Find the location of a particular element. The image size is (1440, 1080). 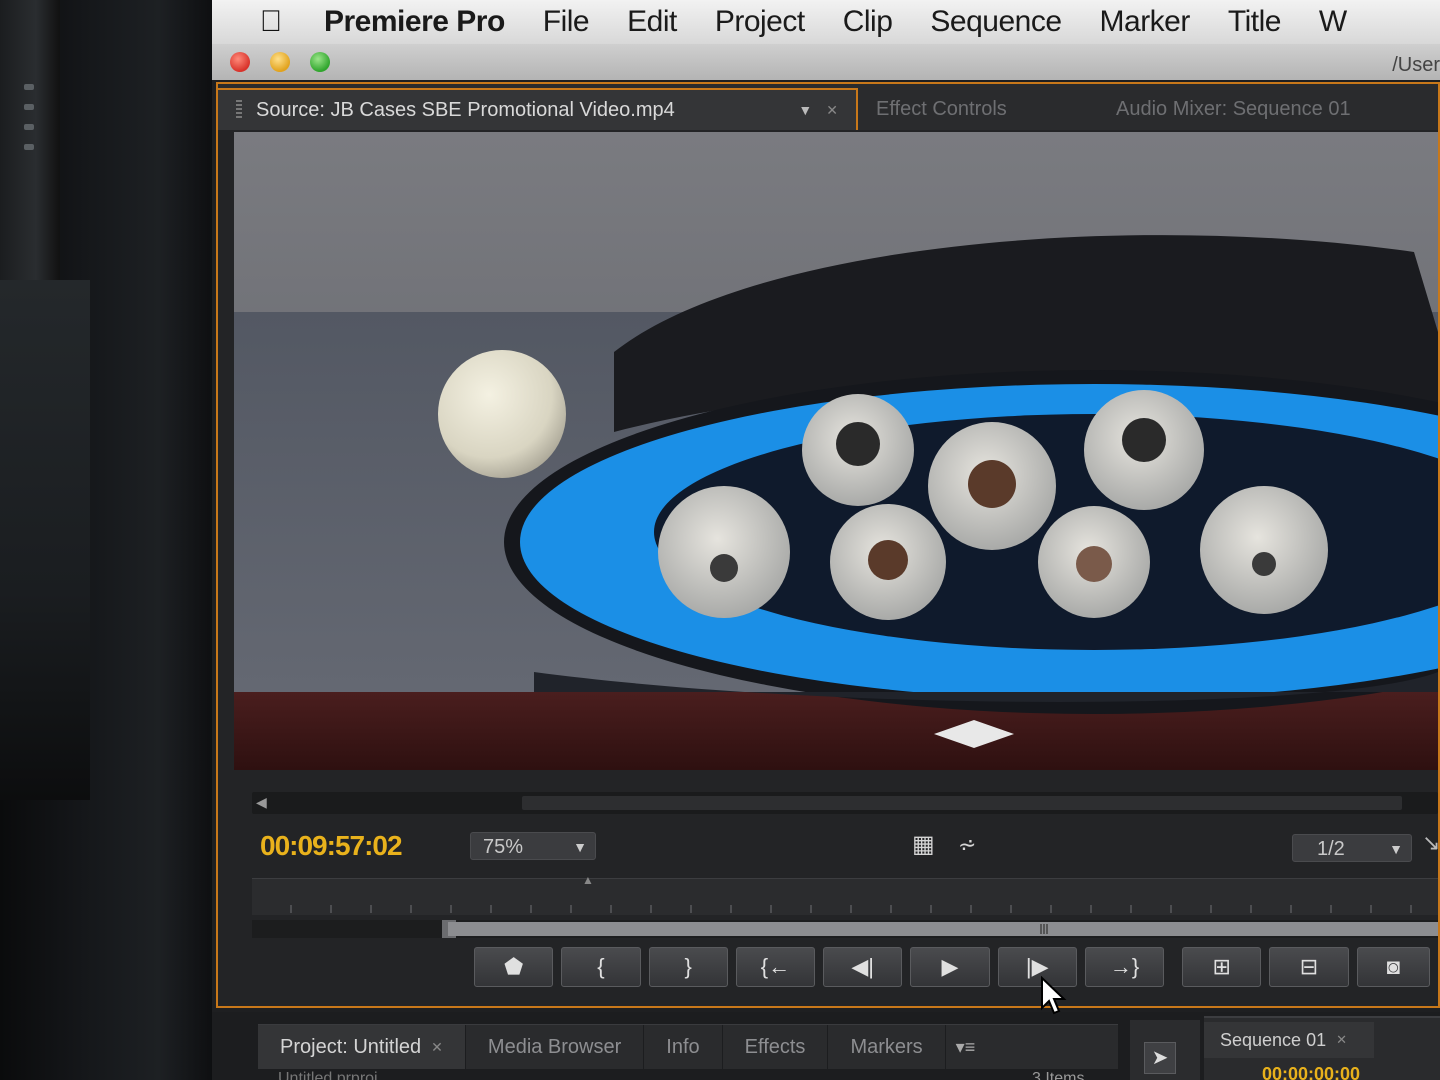

tab-project-label: Project: Untitled is located at coordinates (351, 1046).